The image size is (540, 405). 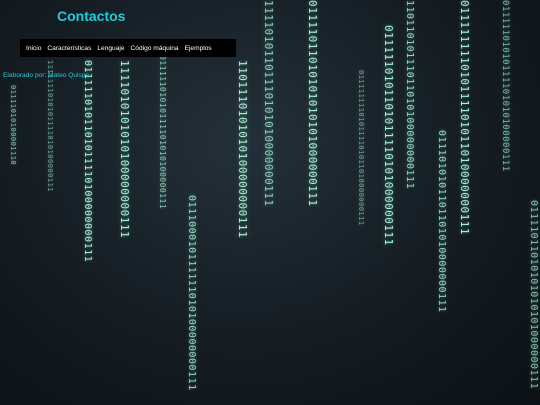 What do you see at coordinates (33, 48) in the screenshot?
I see `nav-item-inicio: Inicio` at bounding box center [33, 48].